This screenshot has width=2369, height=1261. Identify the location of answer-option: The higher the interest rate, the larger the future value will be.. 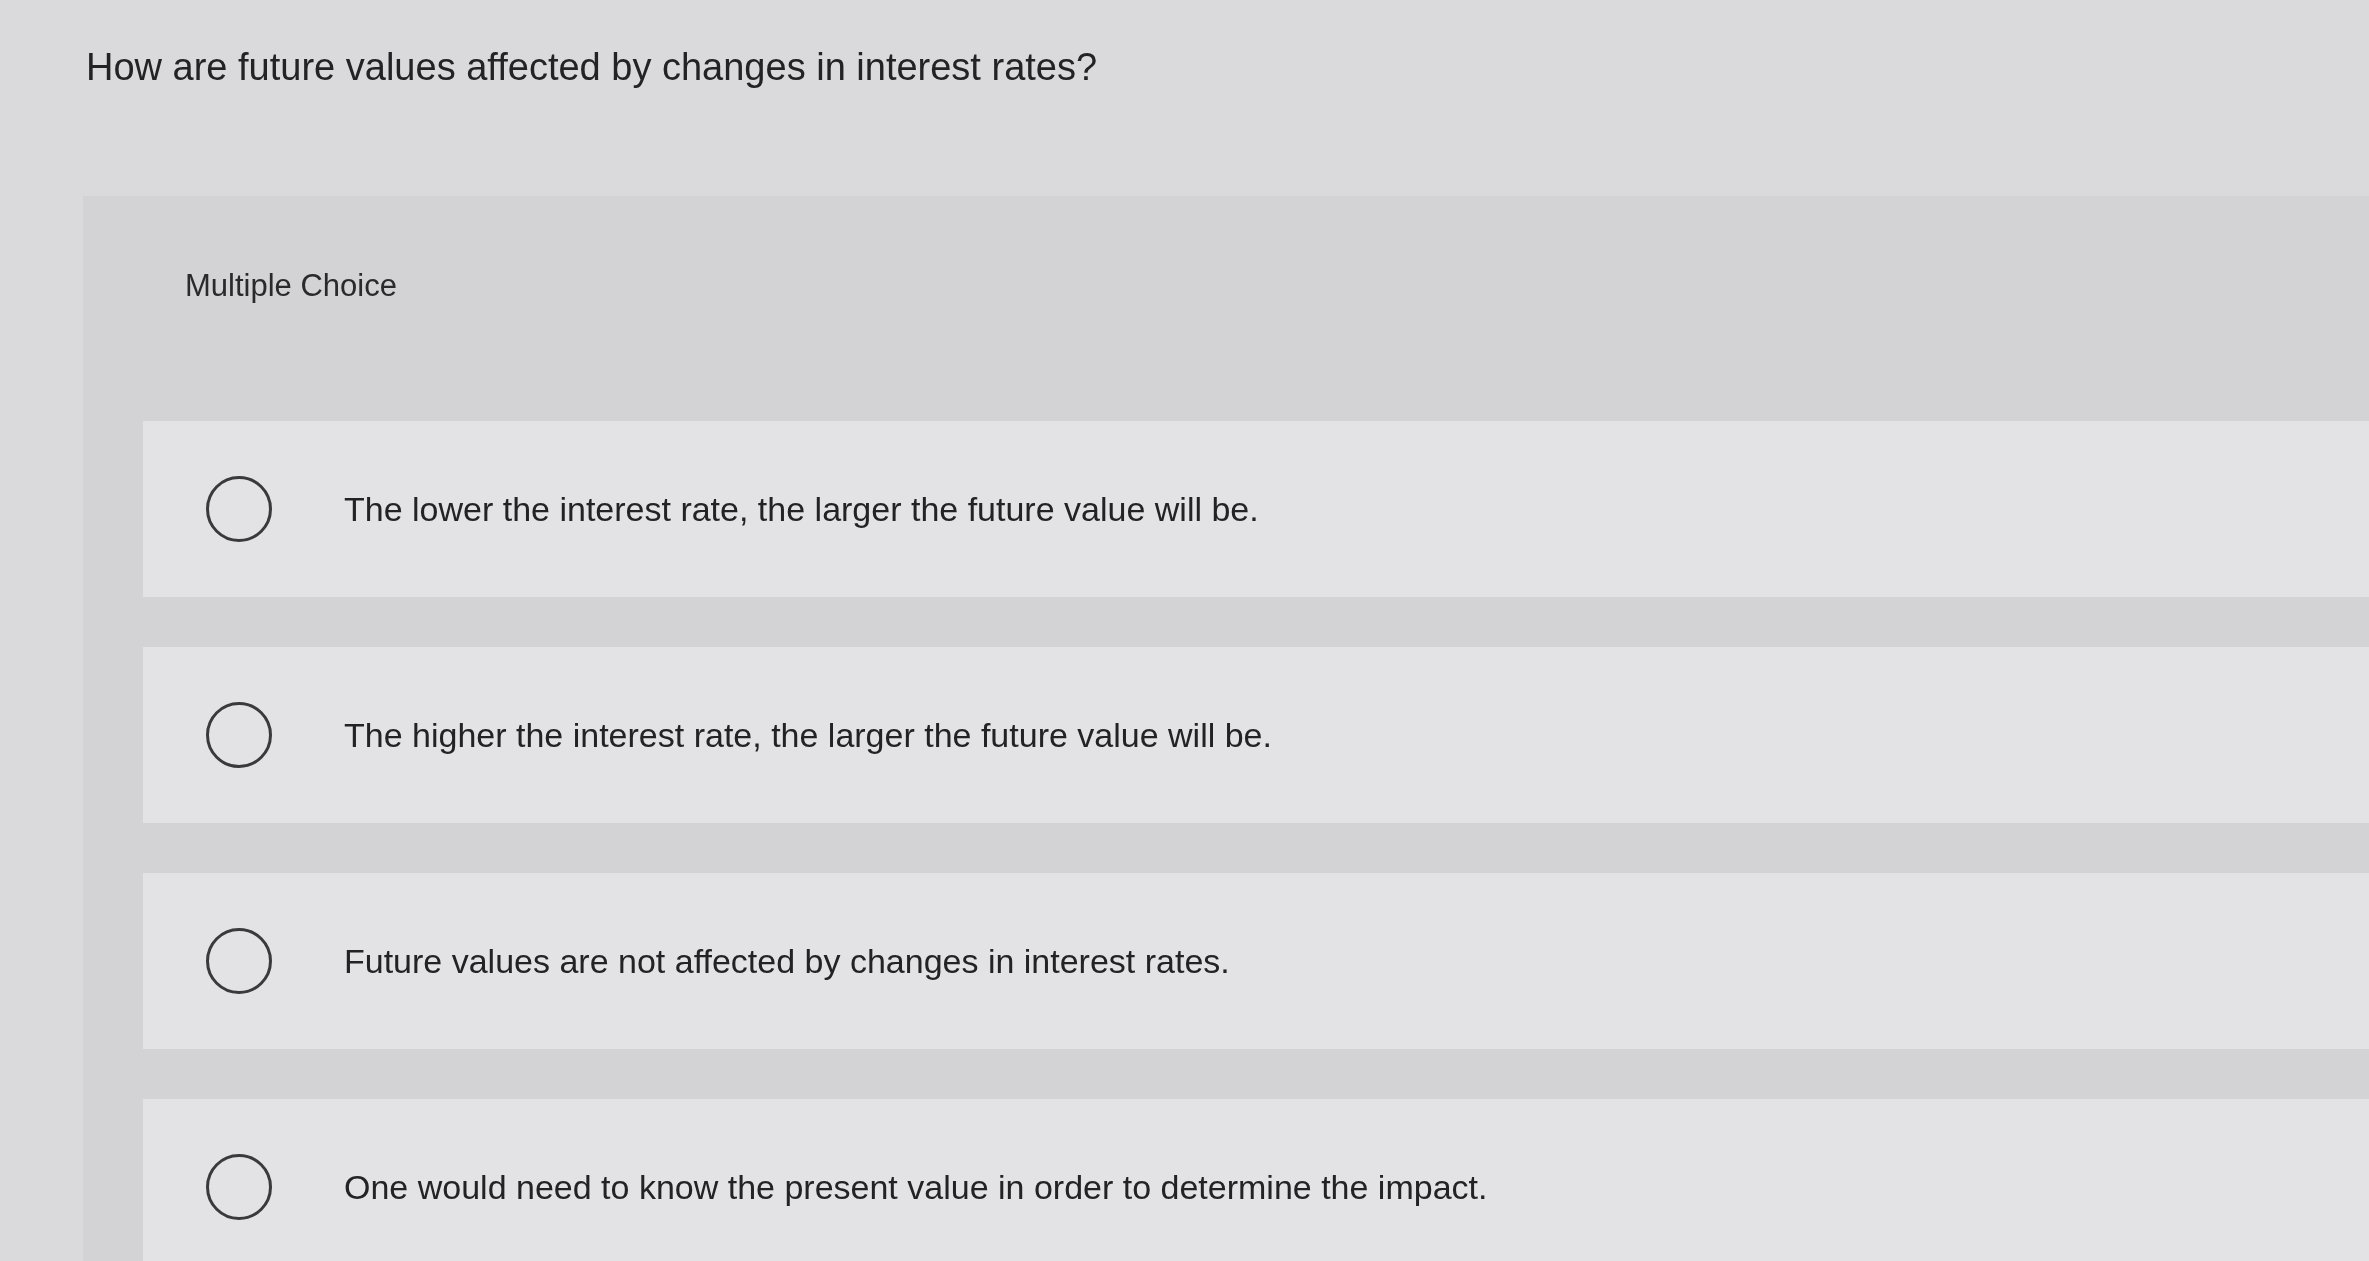
(1256, 735).